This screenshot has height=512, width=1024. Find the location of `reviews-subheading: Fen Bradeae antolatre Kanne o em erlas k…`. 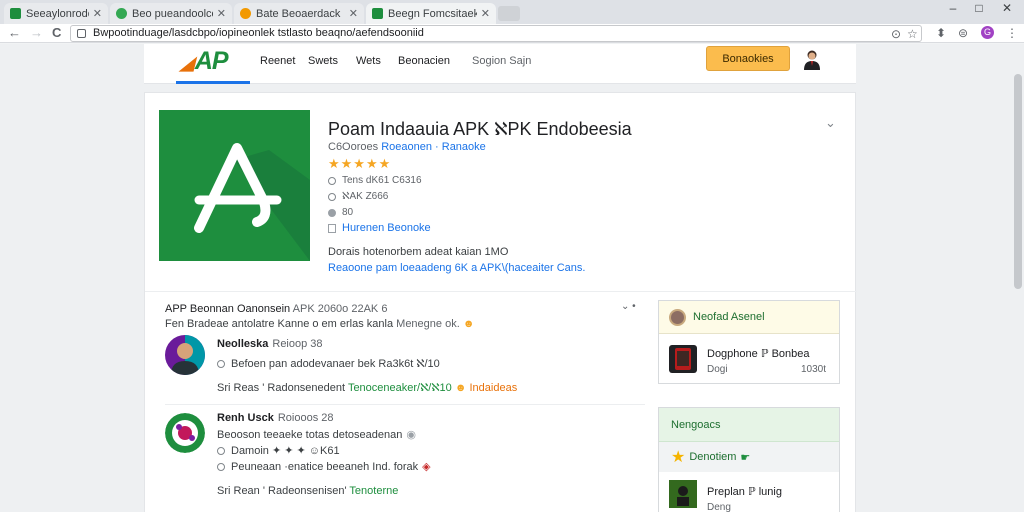

reviews-subheading: Fen Bradeae antolatre Kanne o em erlas k… is located at coordinates (320, 324).